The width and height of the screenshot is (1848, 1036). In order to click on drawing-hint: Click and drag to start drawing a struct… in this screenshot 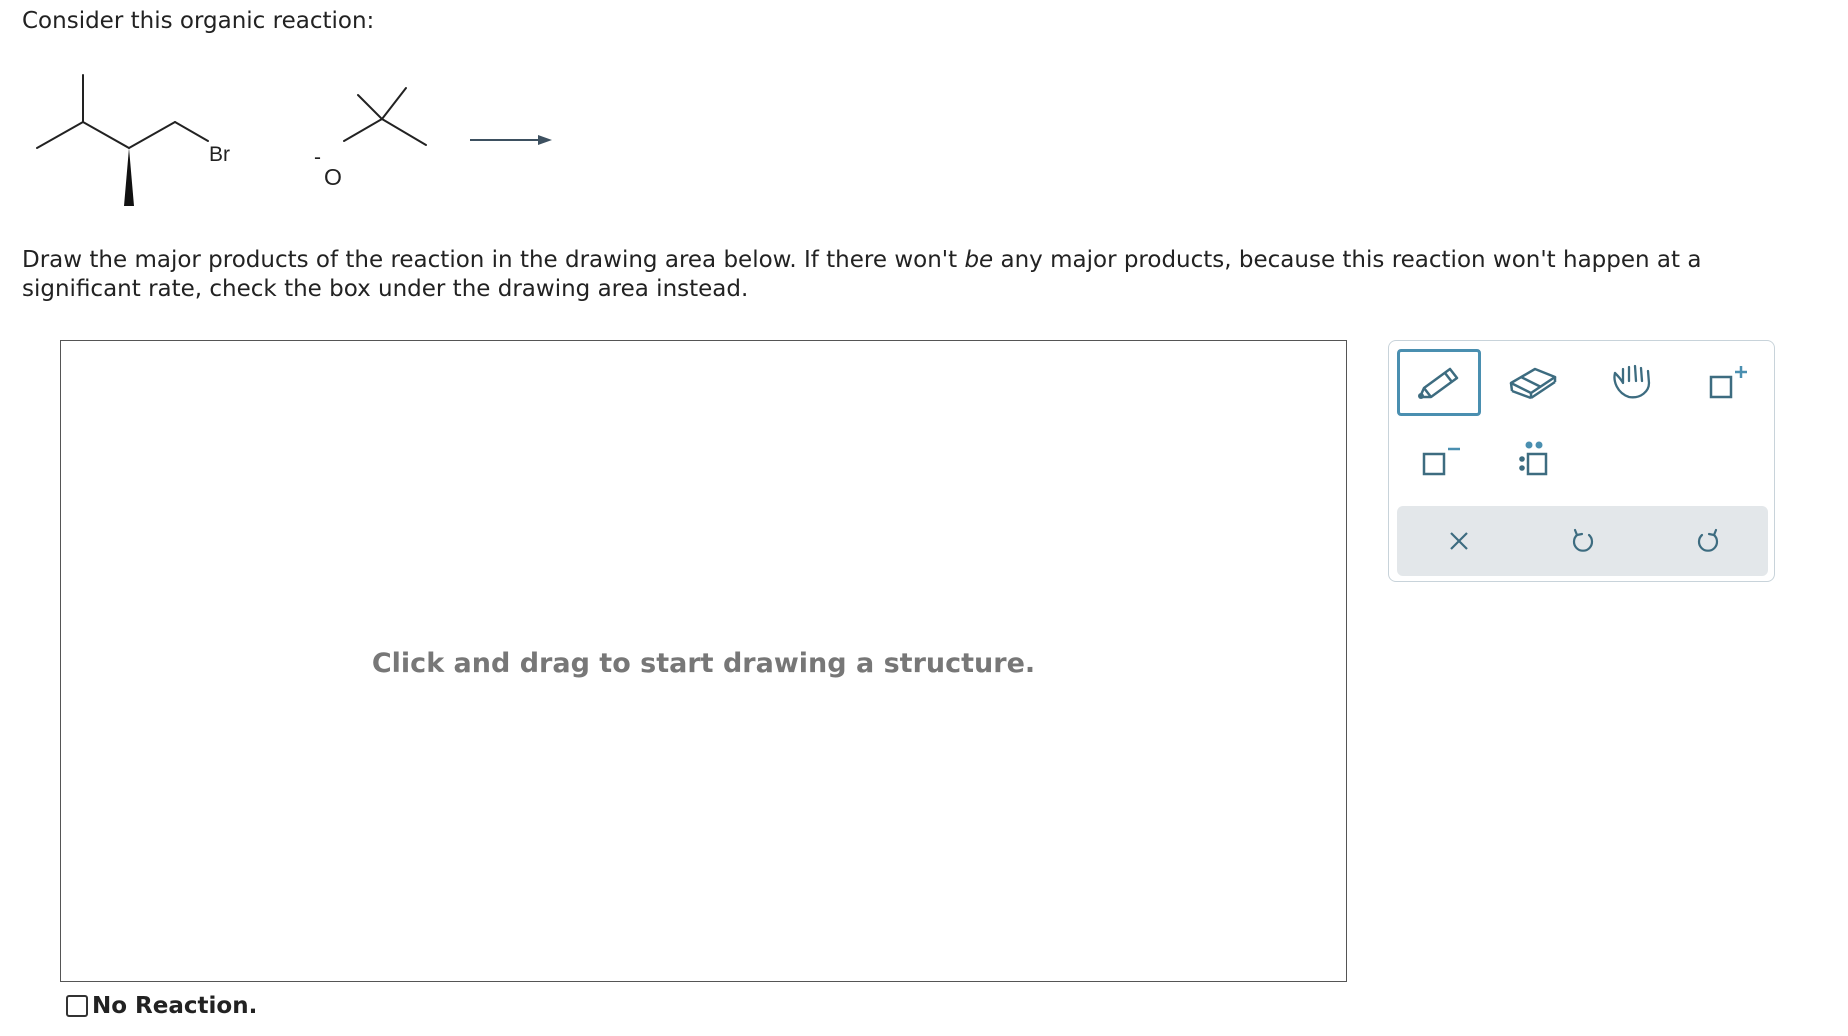, I will do `click(703, 663)`.